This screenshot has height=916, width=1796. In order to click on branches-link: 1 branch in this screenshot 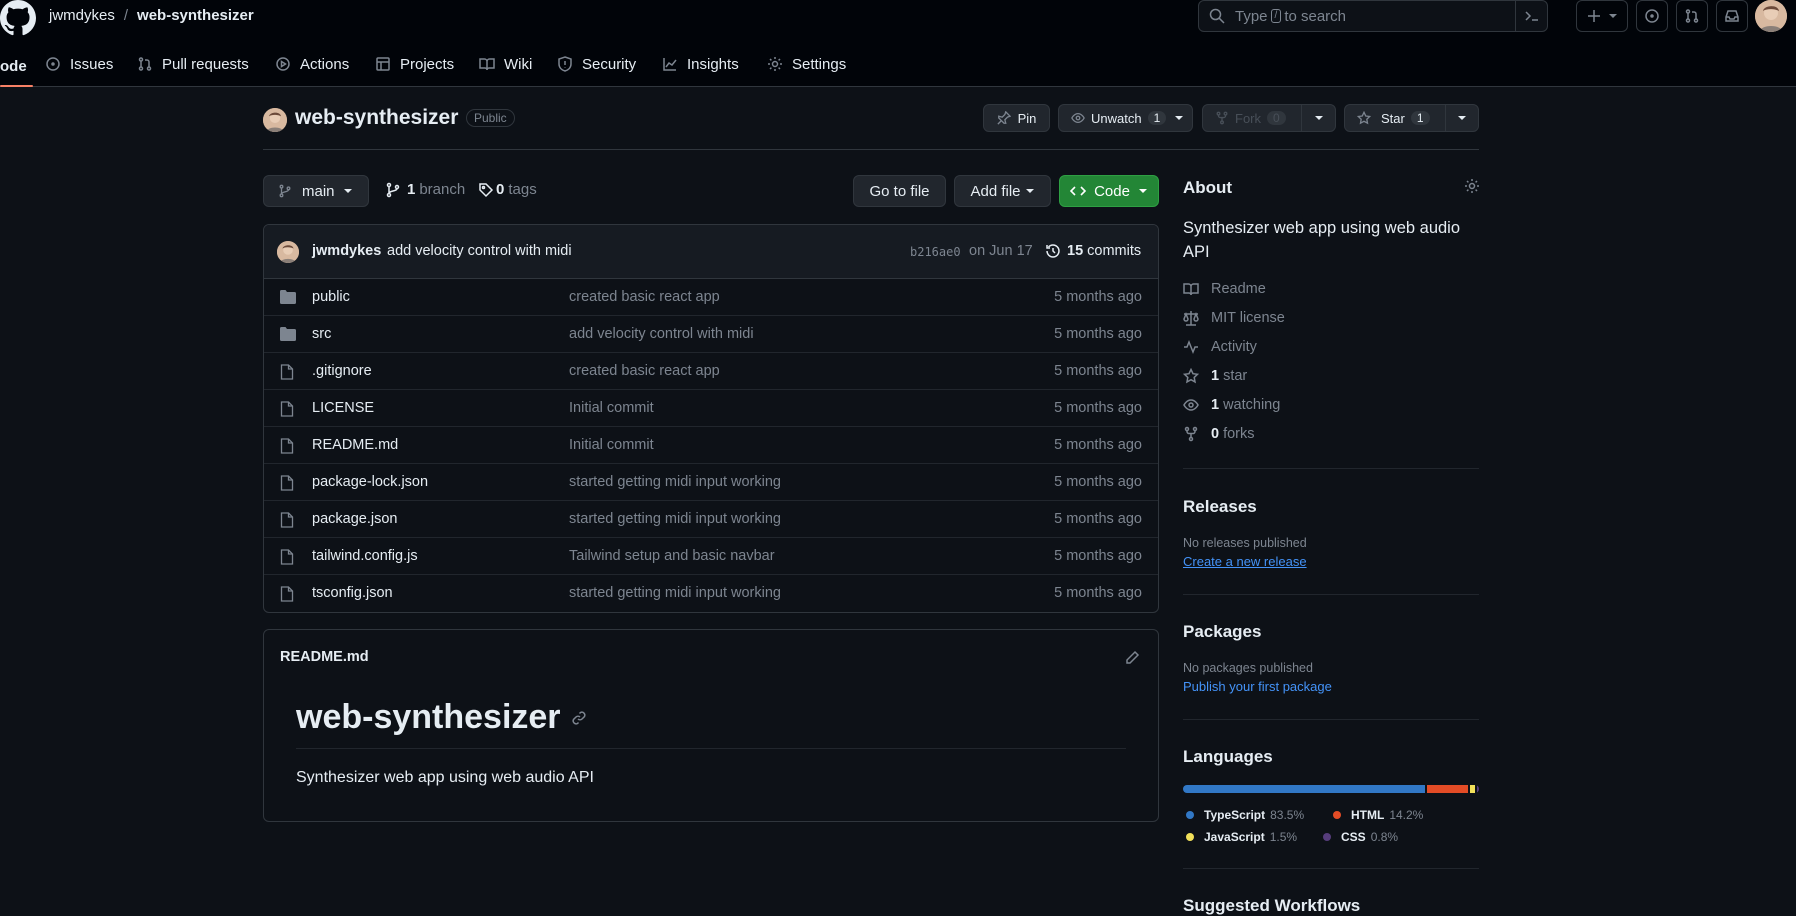, I will do `click(425, 189)`.